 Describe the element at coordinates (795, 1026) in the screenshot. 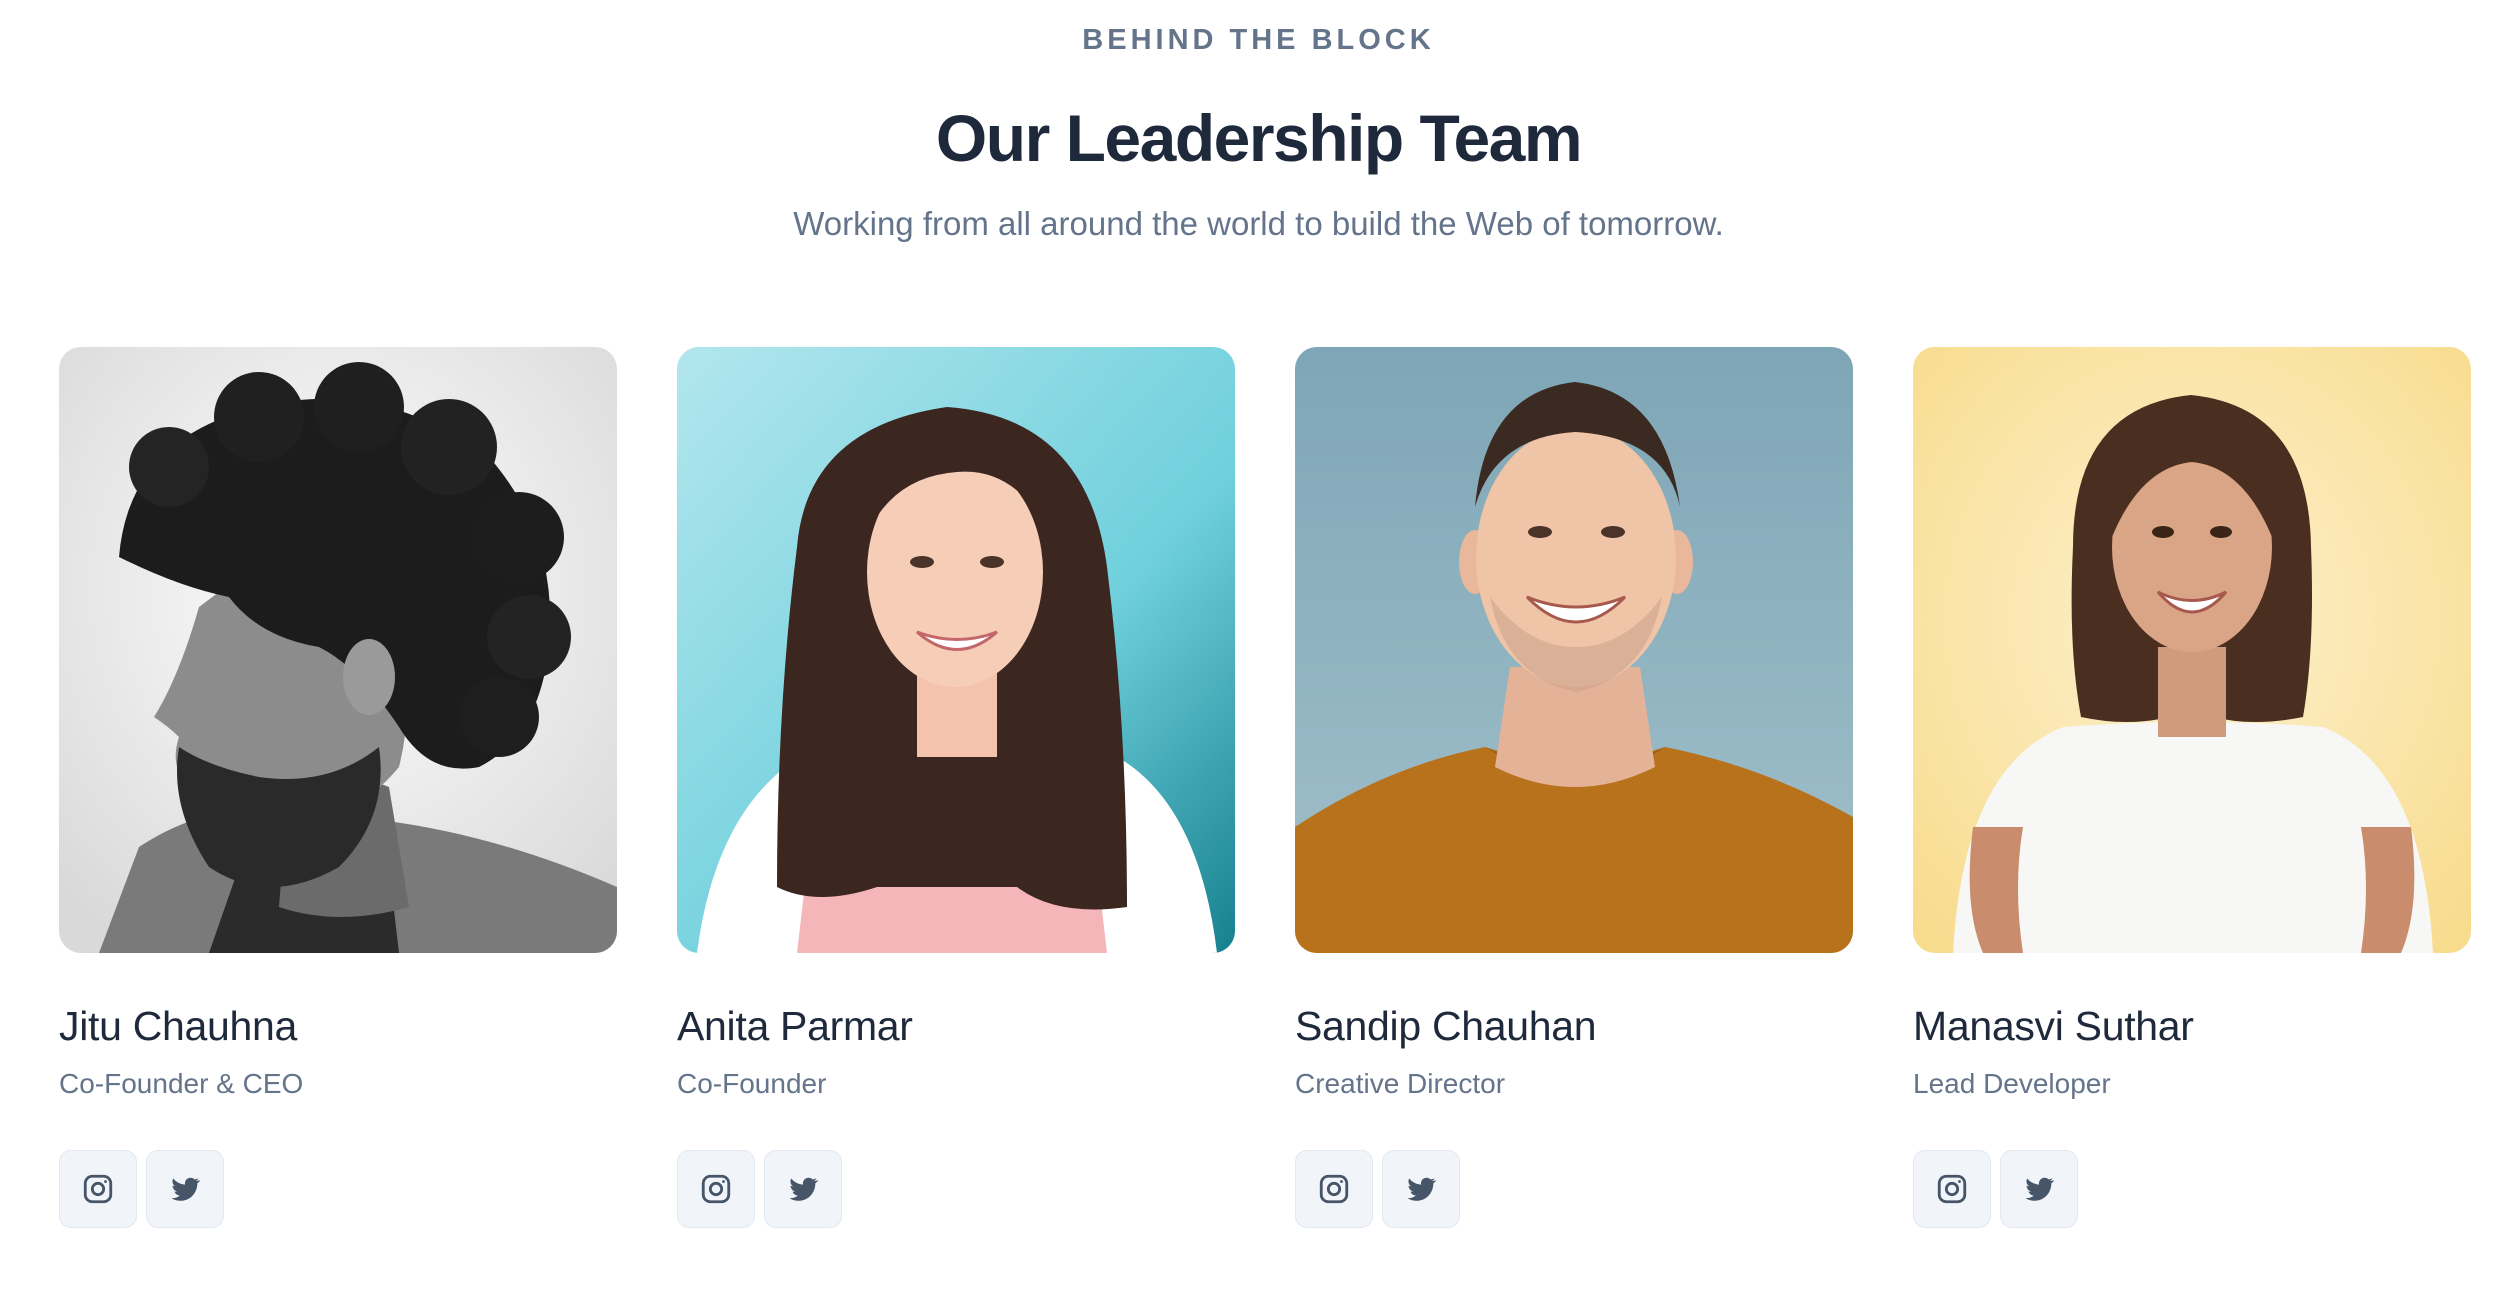

I see `member-name: Anita Parmar` at that location.